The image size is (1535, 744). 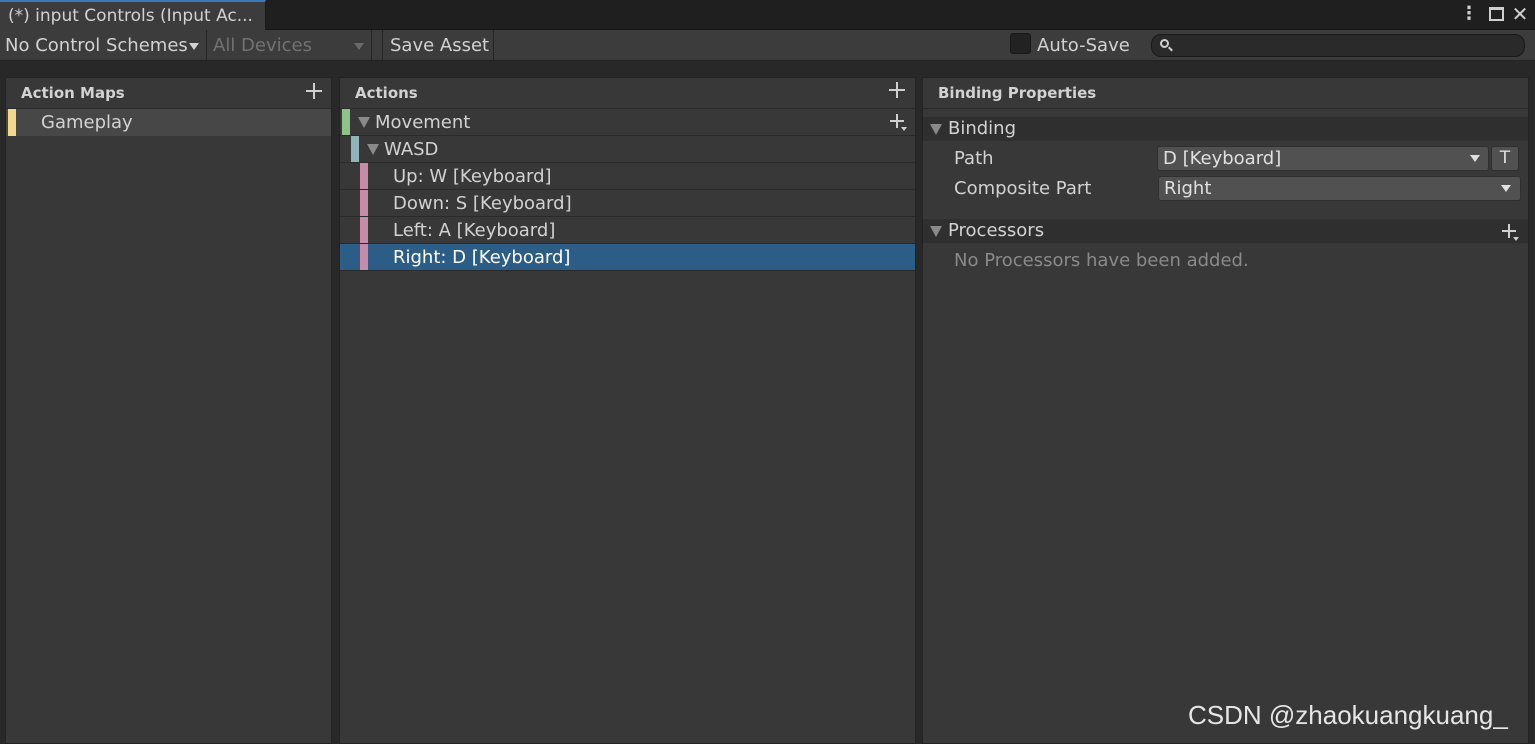 I want to click on binding-row-down: Down: S [Keyboard], so click(x=627, y=203).